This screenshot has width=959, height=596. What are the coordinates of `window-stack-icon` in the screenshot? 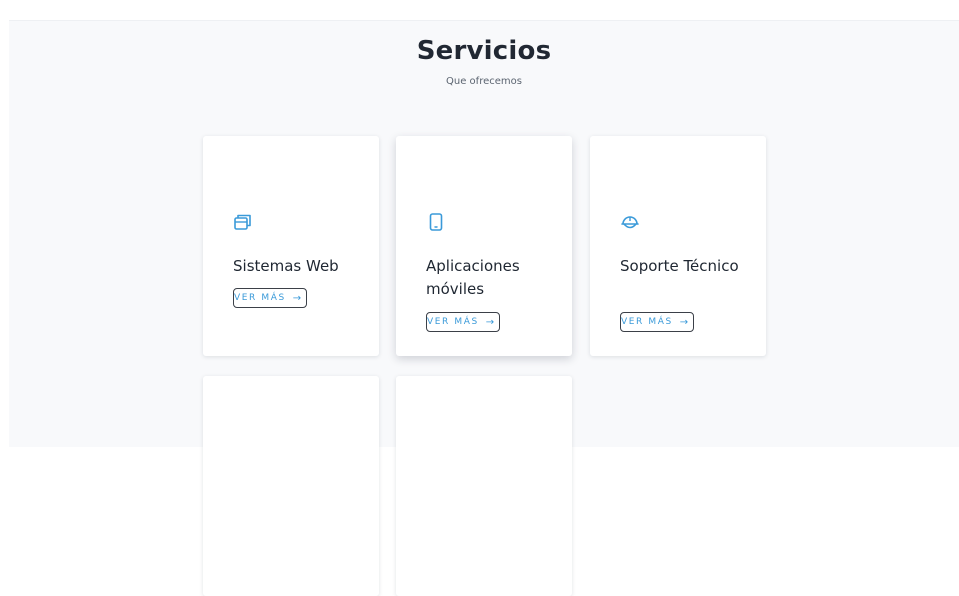 It's located at (242, 222).